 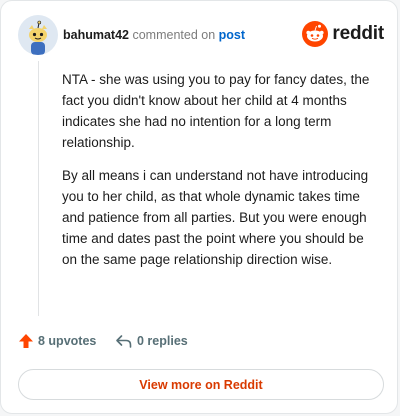 I want to click on reddit-logo: reddit, so click(x=343, y=34).